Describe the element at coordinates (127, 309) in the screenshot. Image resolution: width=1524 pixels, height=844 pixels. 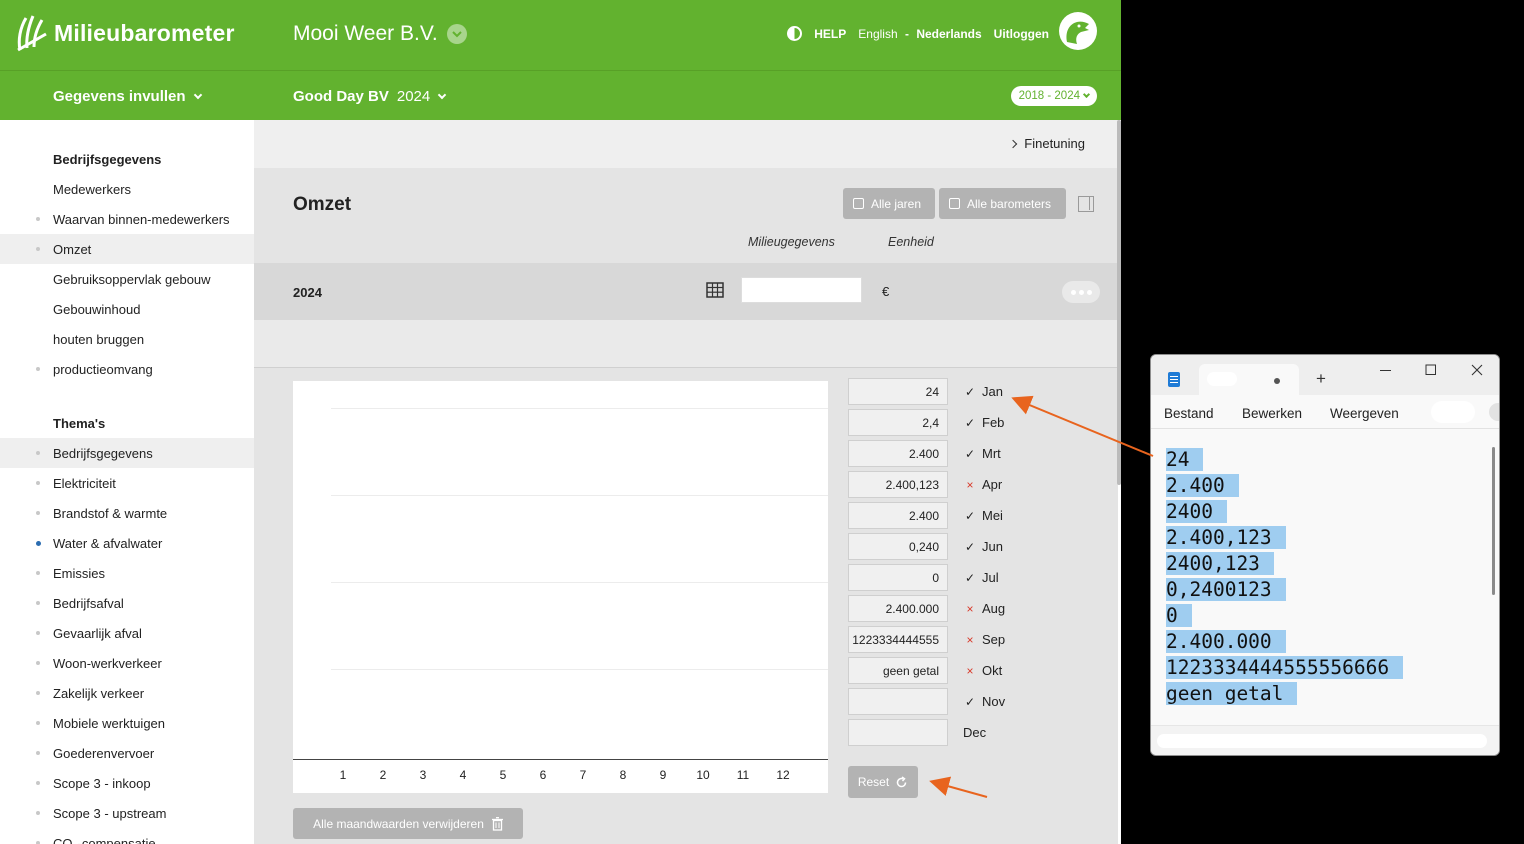
I see `sidebar-item: Gebouwinhoud` at that location.